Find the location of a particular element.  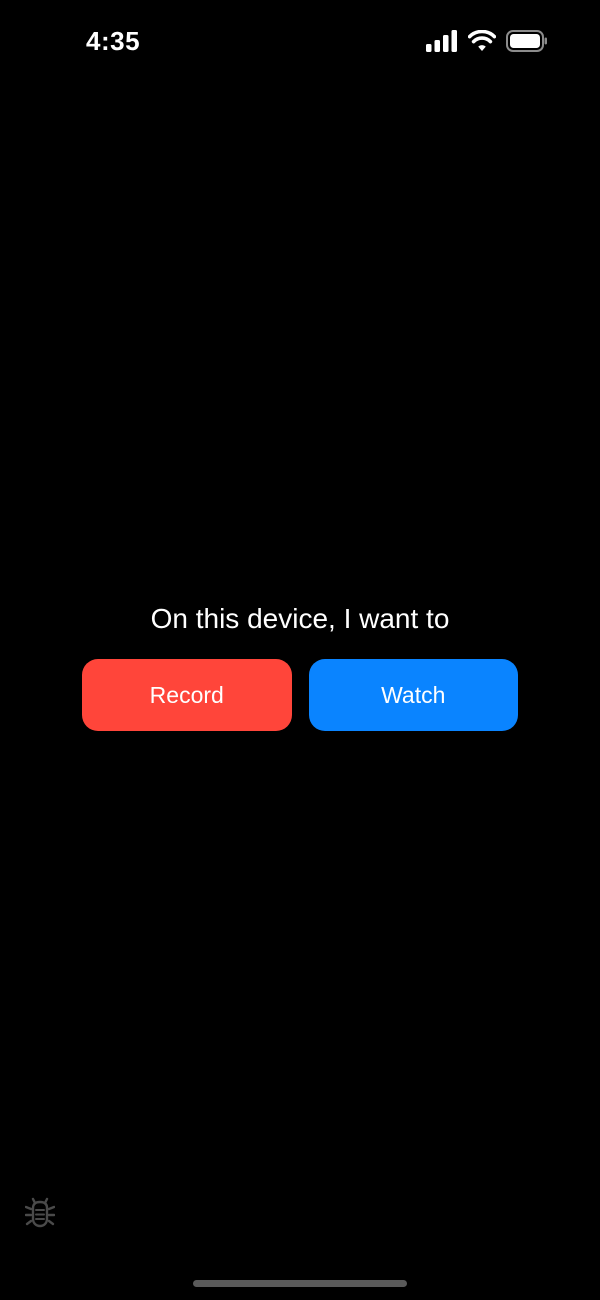

watch-button: Watch is located at coordinates (413, 695).